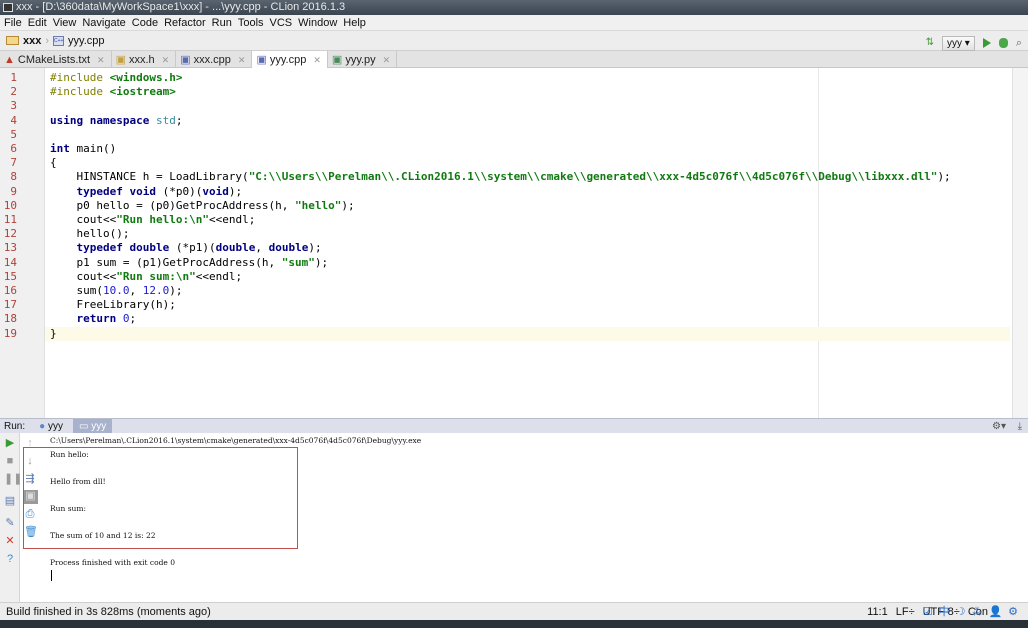 The image size is (1028, 628). I want to click on tab-label: yyy.py, so click(360, 59).